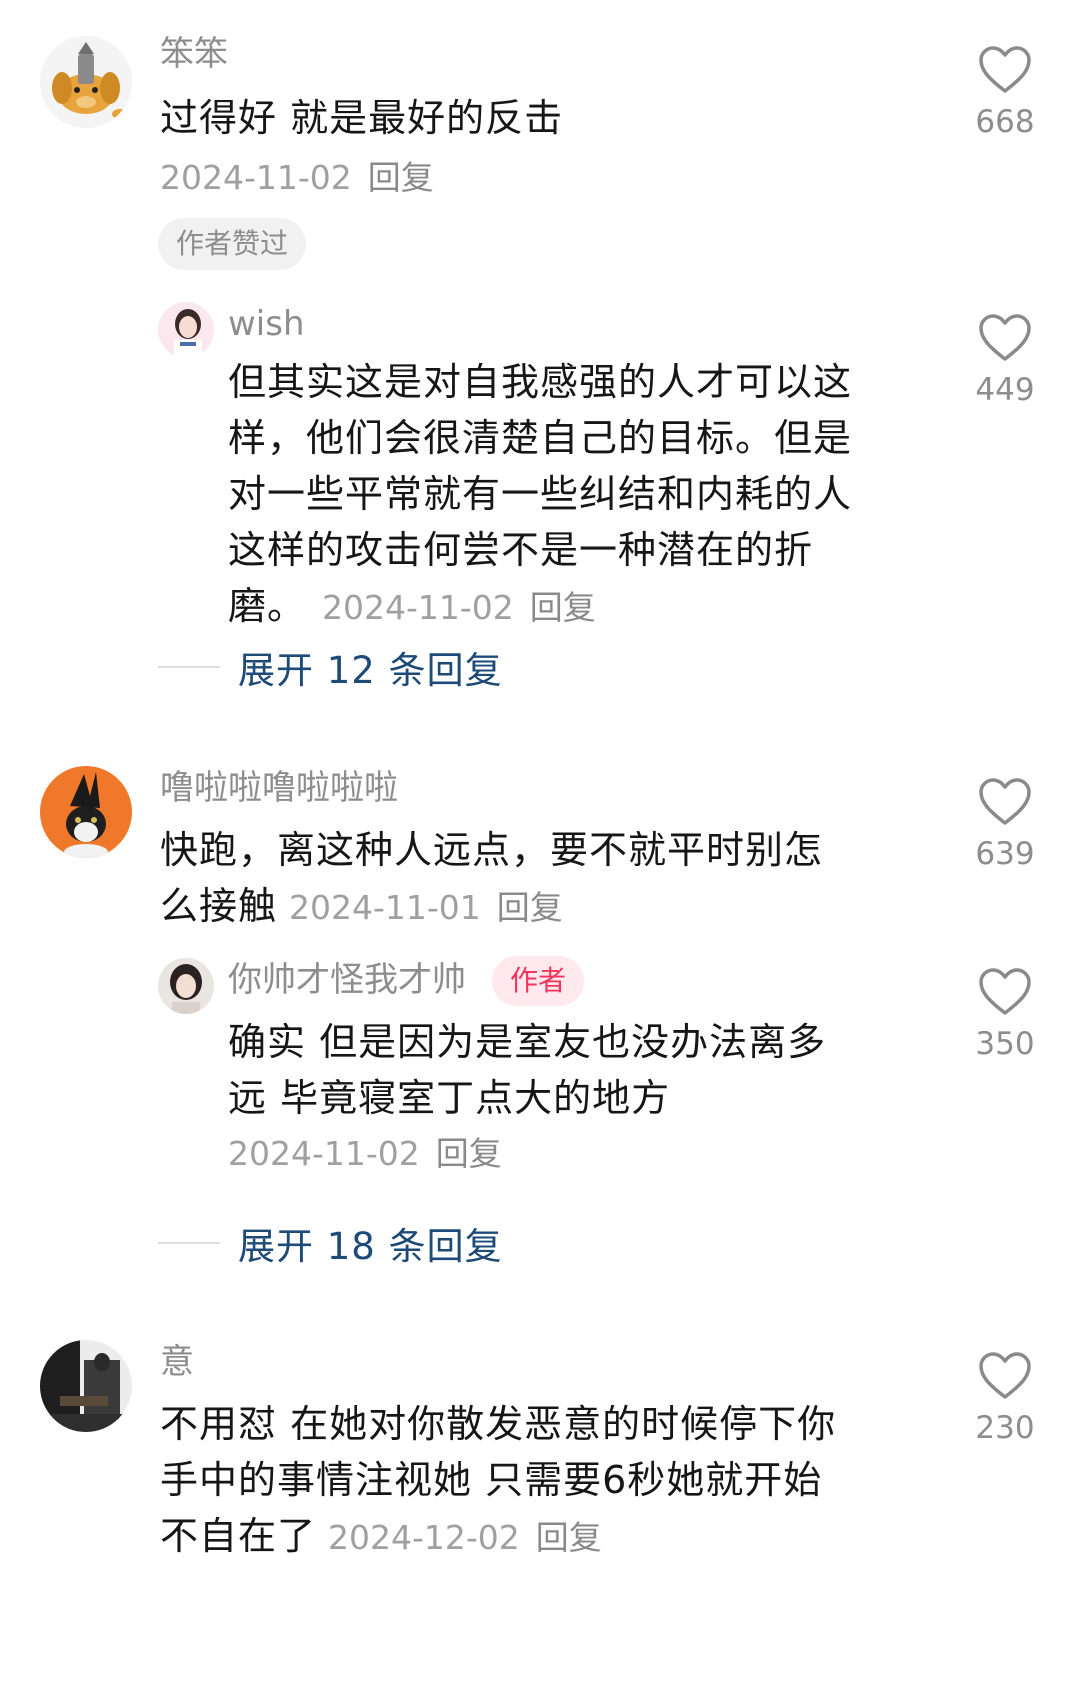 The height and width of the screenshot is (1698, 1080). I want to click on dark-photo-avatar-icon, so click(86, 1386).